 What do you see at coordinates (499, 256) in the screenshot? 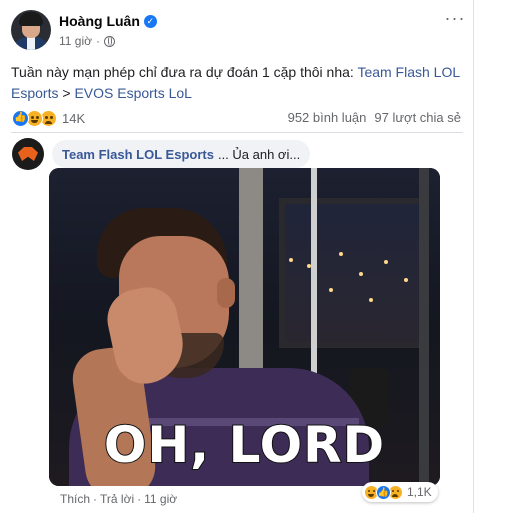
I see `right-gutter` at bounding box center [499, 256].